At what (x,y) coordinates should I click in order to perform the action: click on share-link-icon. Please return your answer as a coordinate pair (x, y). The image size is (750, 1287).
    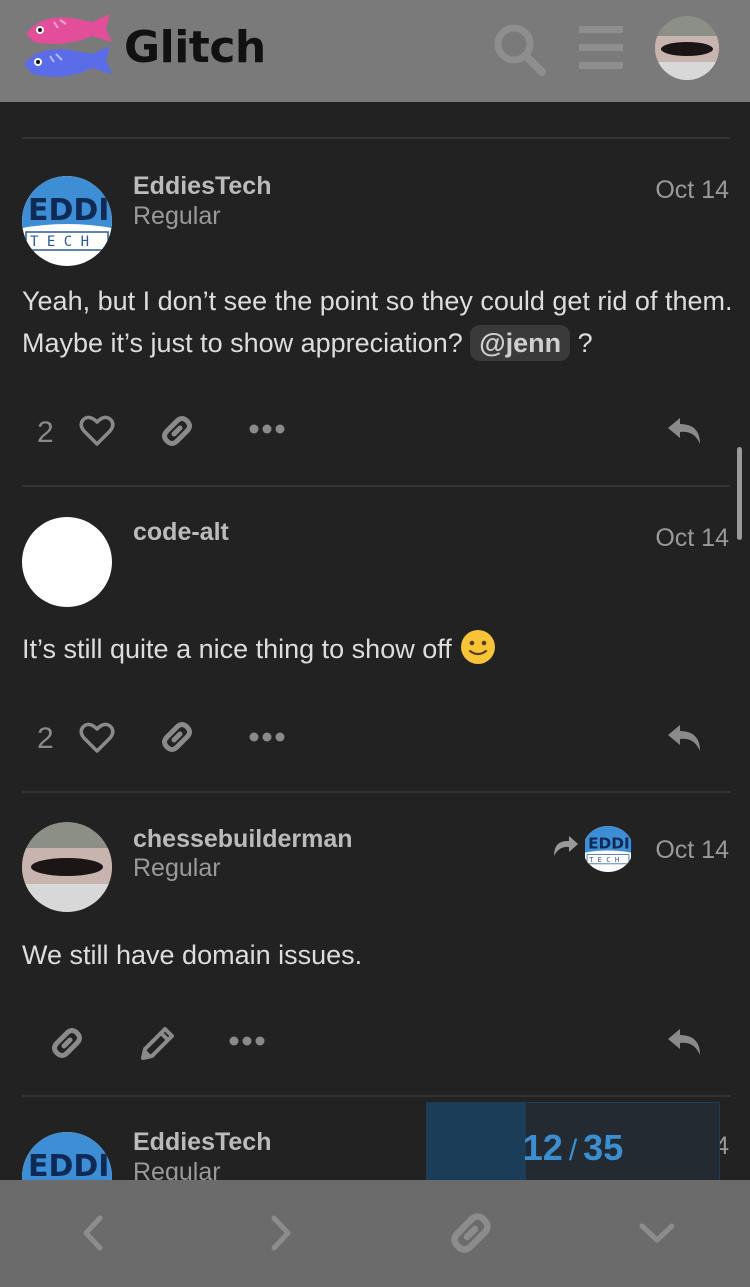
    Looking at the image, I should click on (471, 1233).